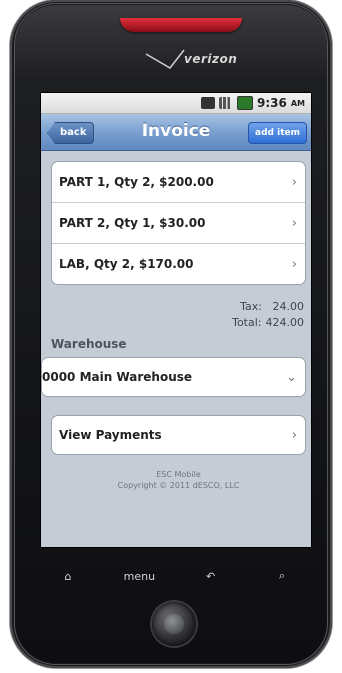  I want to click on status-ampm: AM, so click(297, 103).